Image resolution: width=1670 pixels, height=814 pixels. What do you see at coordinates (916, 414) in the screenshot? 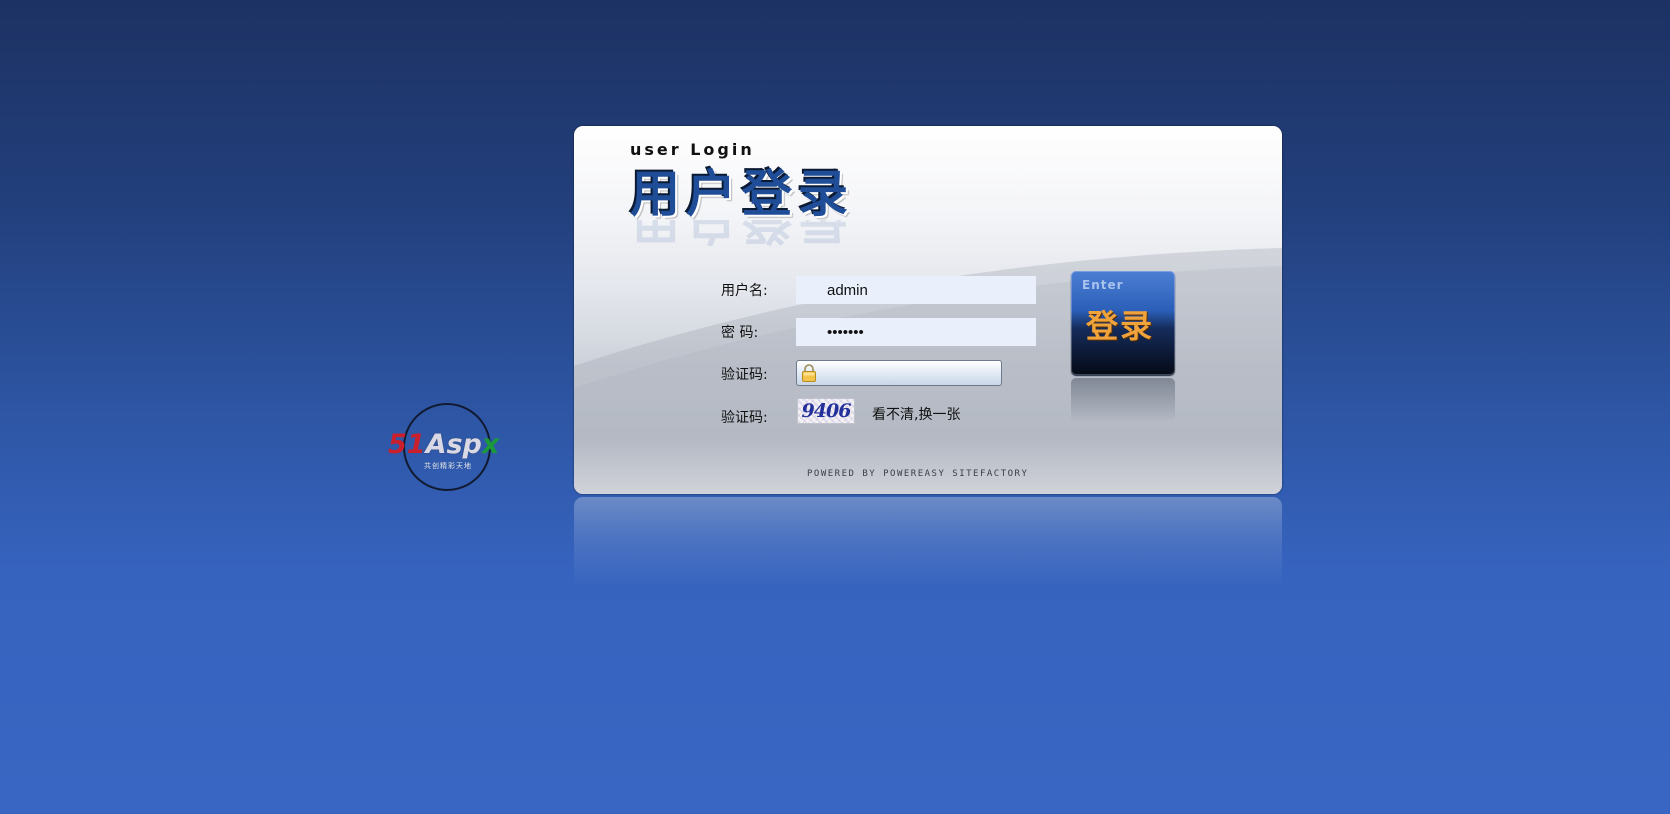
I see `captcha-refresh-link: 看不清,换一张` at bounding box center [916, 414].